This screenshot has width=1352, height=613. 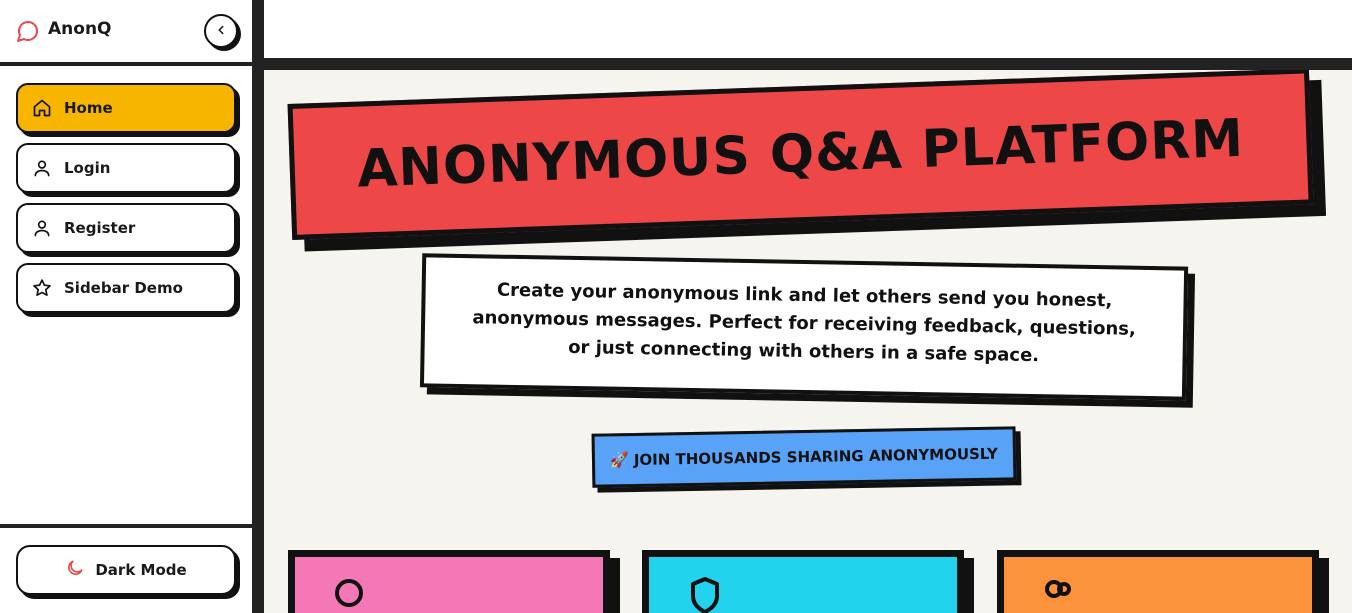 I want to click on collapse-sidebar-button, so click(x=221, y=31).